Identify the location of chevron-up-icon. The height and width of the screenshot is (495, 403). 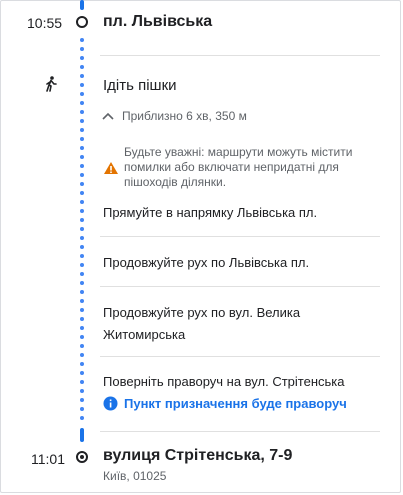
(109, 115).